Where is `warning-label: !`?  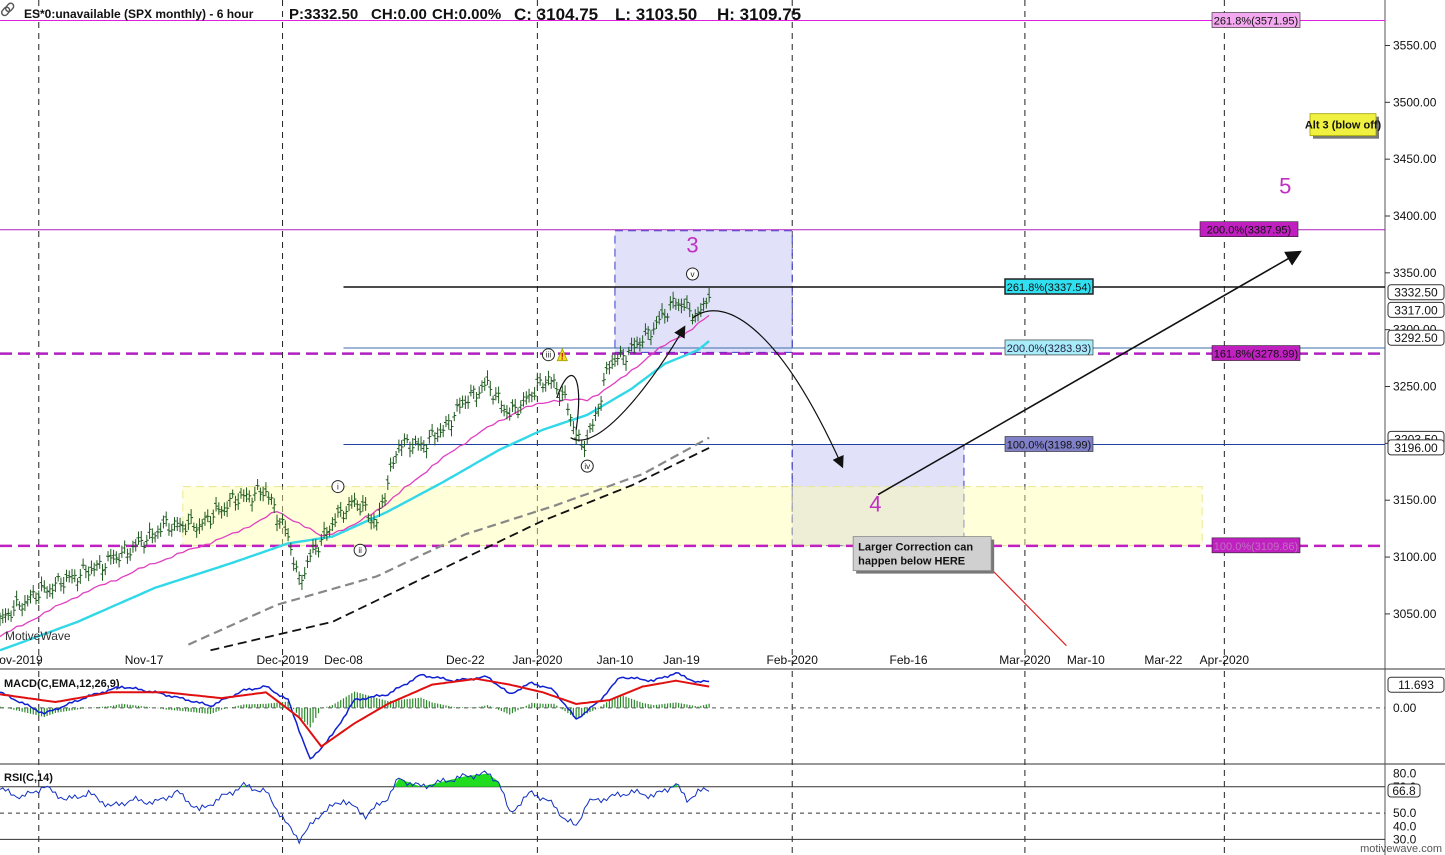
warning-label: ! is located at coordinates (562, 357).